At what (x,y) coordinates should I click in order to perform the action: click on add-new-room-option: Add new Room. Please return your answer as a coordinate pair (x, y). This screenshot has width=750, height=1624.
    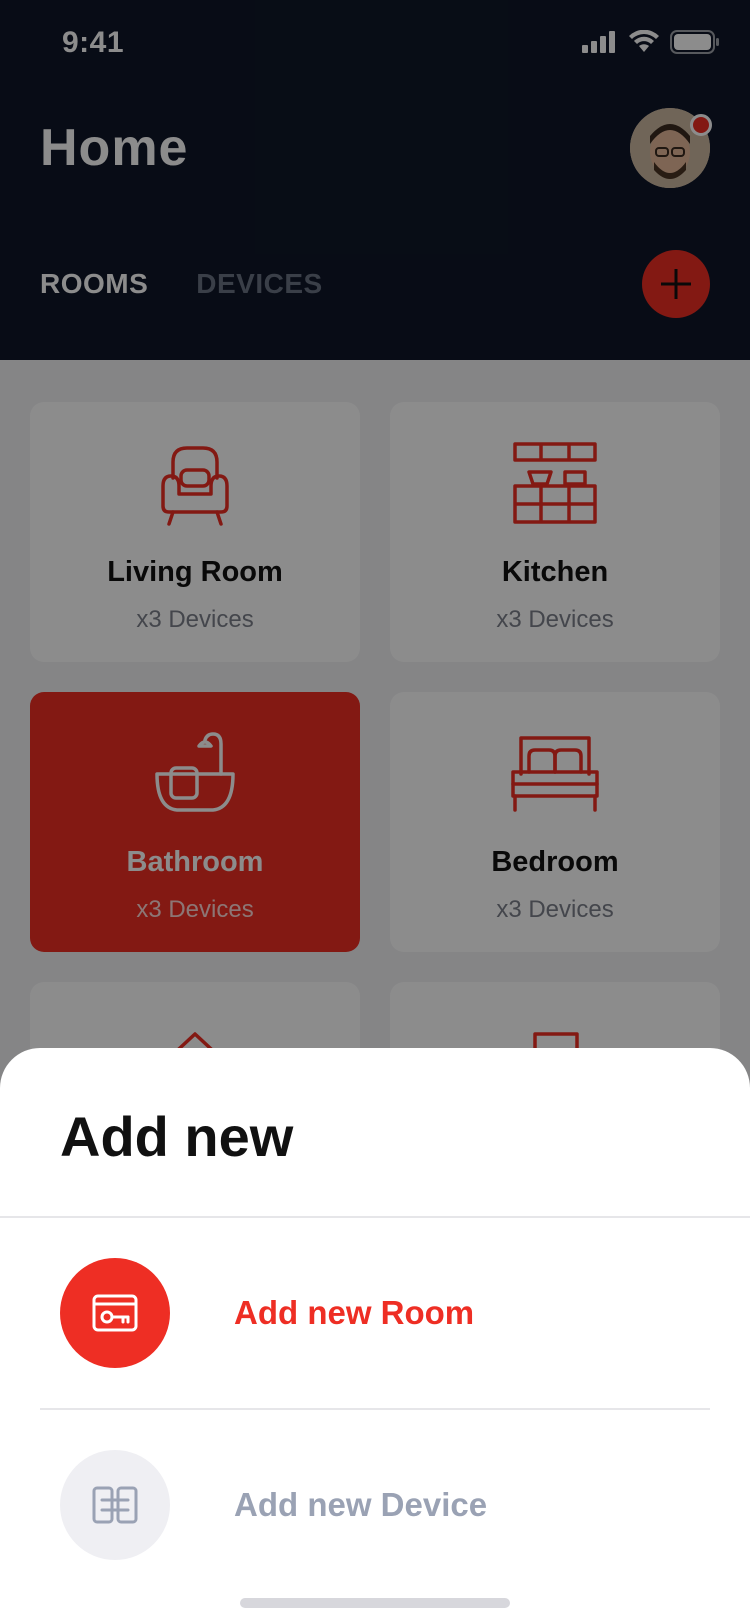
    Looking at the image, I should click on (375, 1313).